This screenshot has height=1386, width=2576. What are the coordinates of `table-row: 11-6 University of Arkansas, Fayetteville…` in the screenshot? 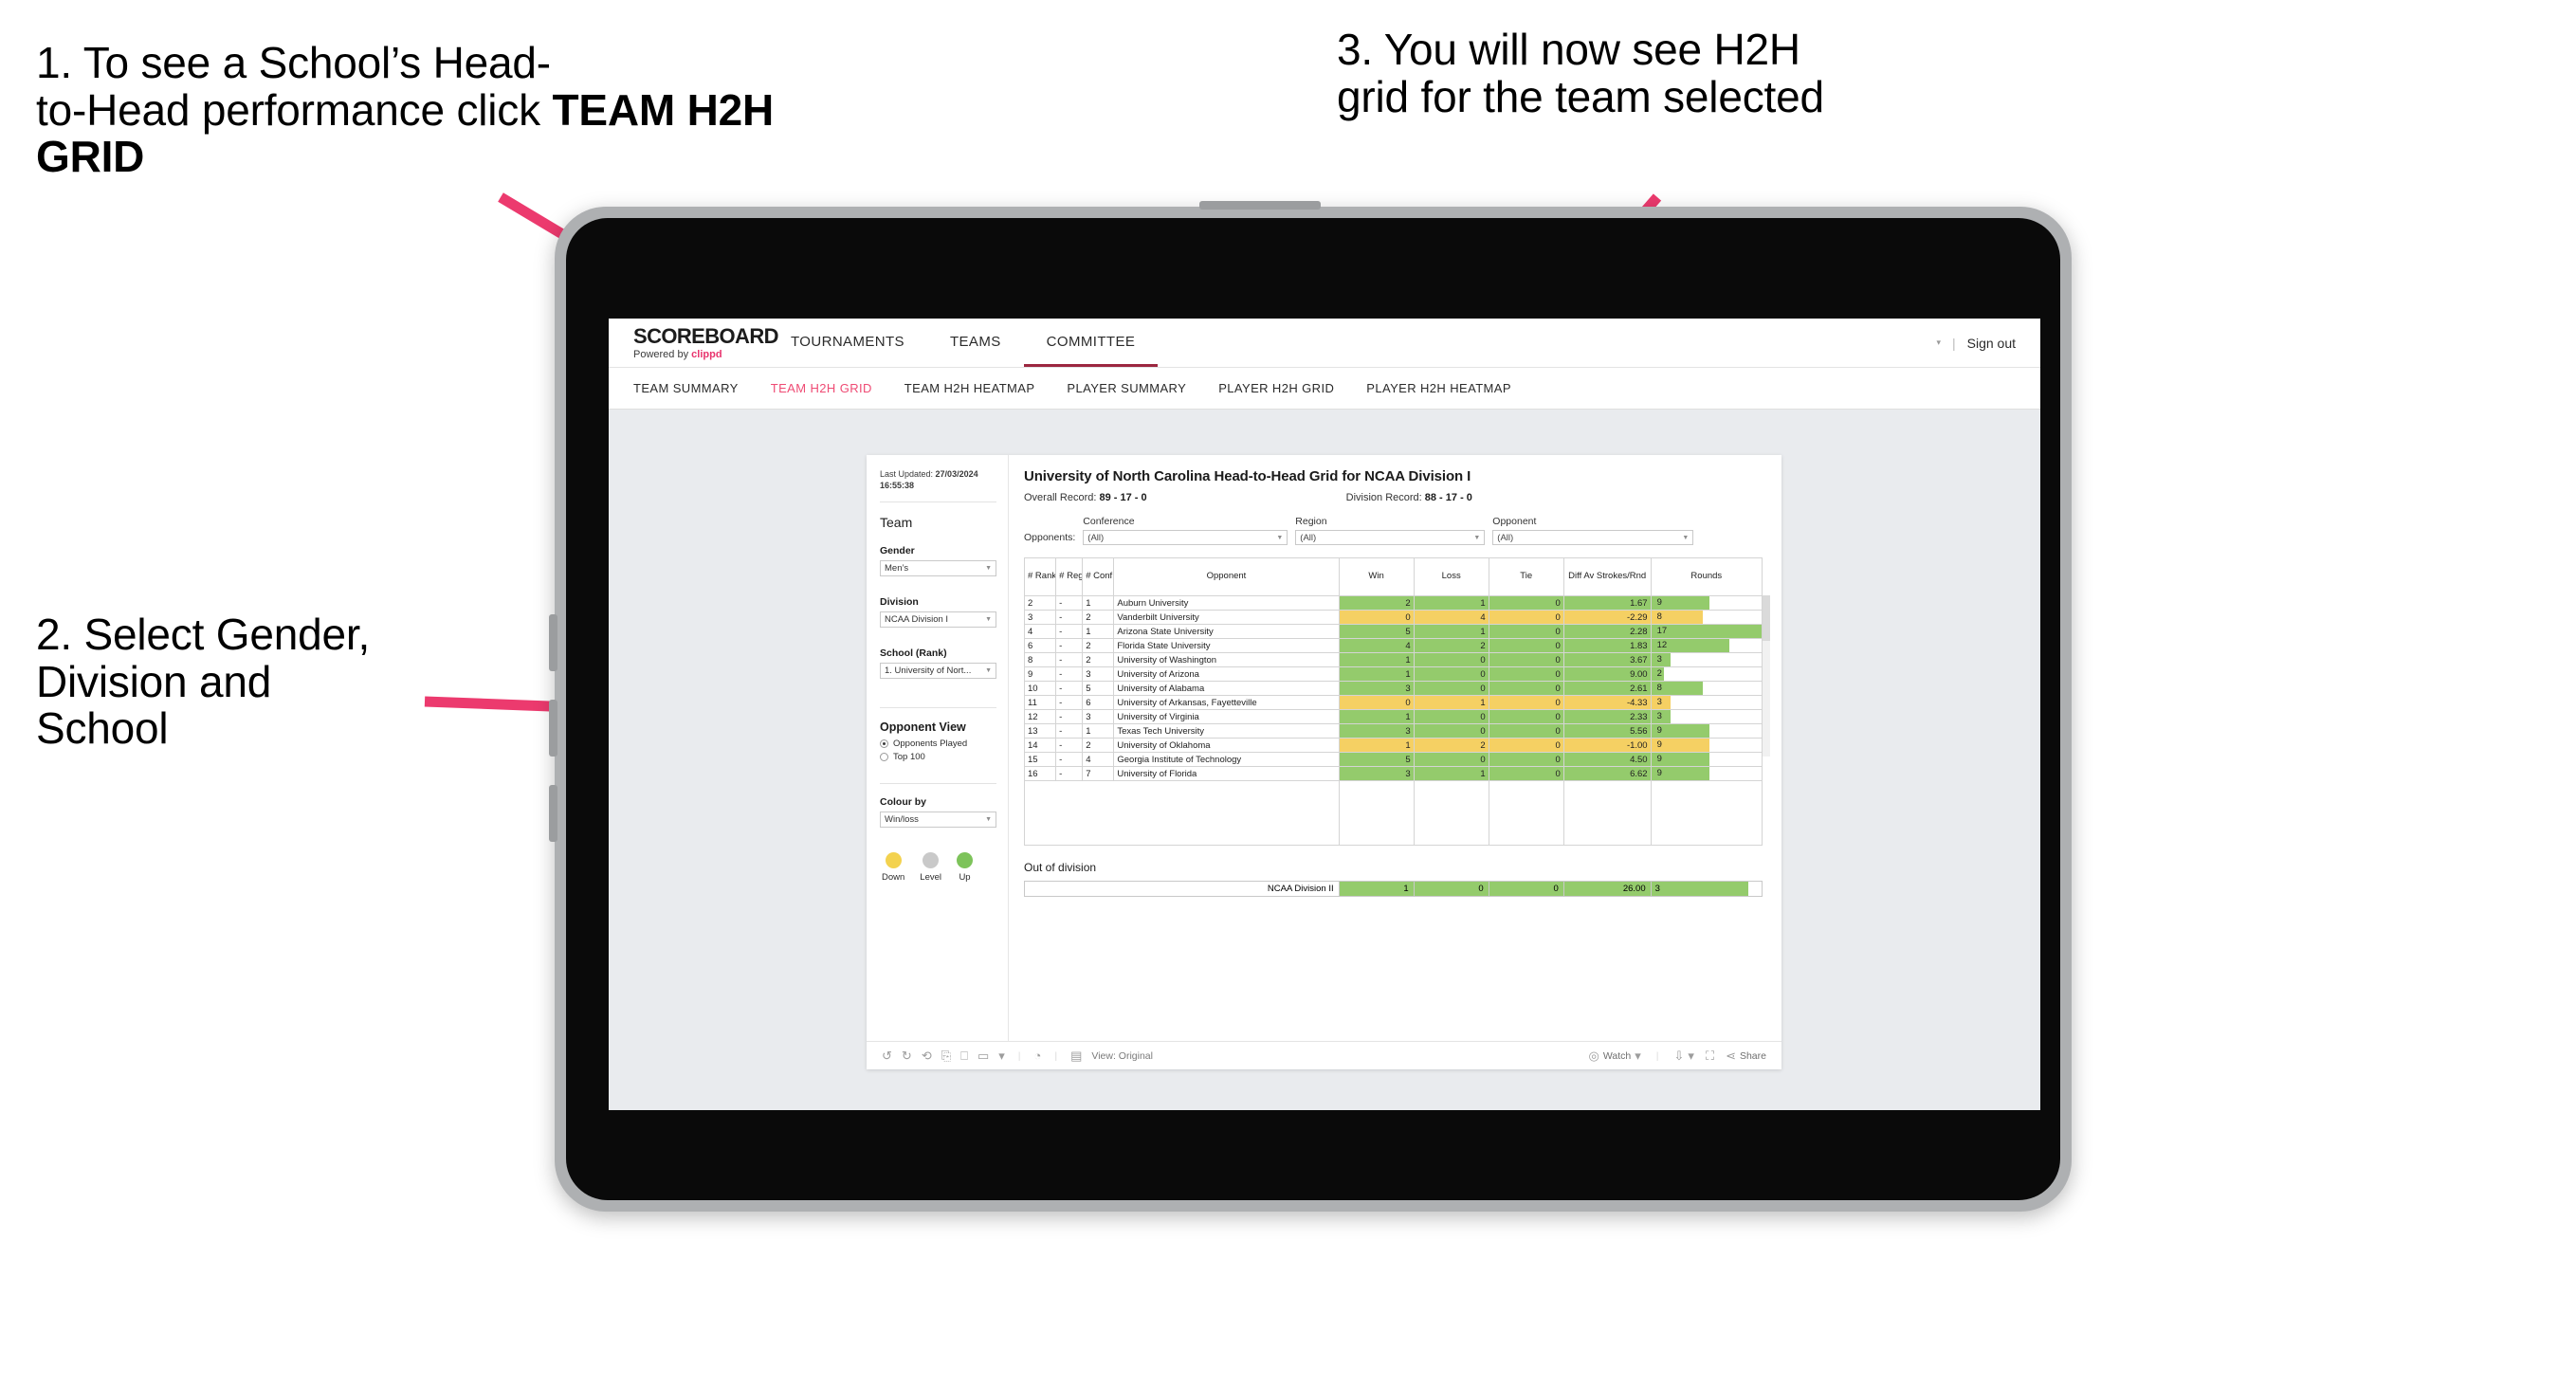 It's located at (1393, 702).